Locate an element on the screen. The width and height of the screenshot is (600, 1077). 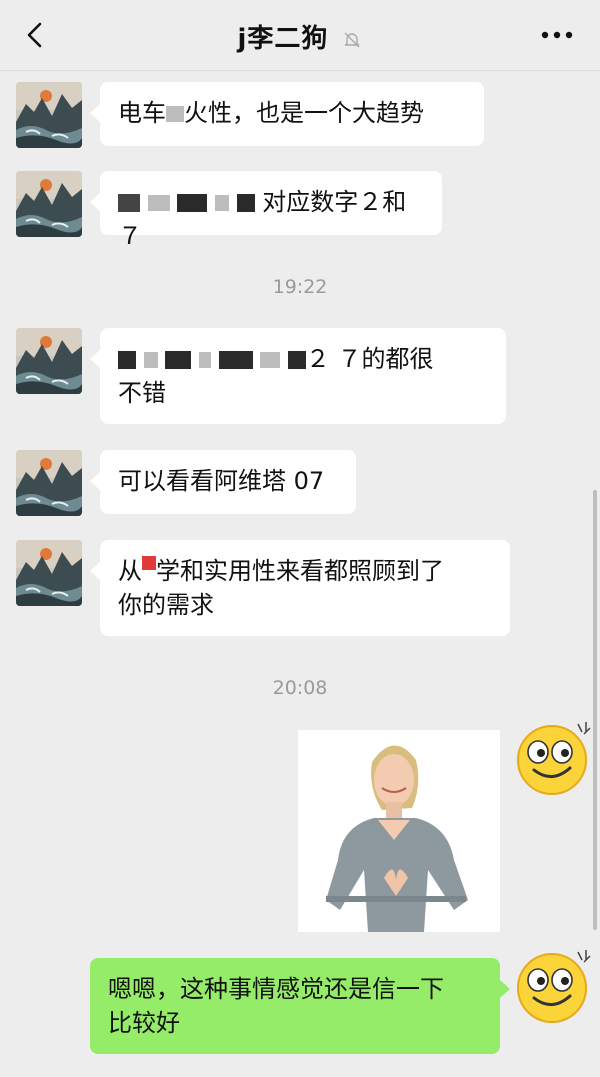
message-bubble: 从学和实用性来看都照顾到了 你的需求 is located at coordinates (300, 588).